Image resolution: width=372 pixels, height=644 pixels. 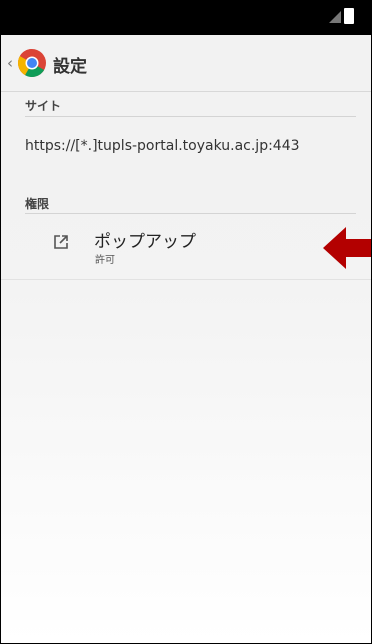 What do you see at coordinates (190, 116) in the screenshot?
I see `site-section-divider` at bounding box center [190, 116].